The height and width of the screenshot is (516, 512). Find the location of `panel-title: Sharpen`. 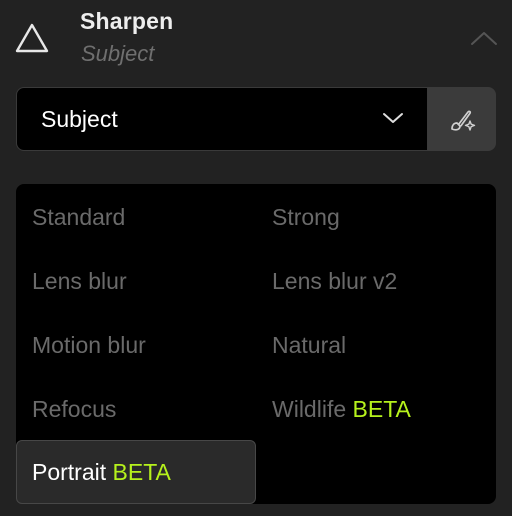

panel-title: Sharpen is located at coordinates (127, 21).